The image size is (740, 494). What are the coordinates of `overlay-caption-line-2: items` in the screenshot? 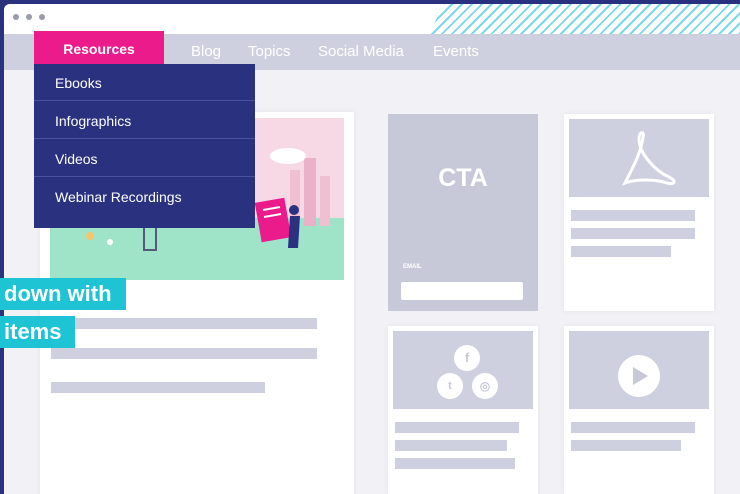 It's located at (38, 332).